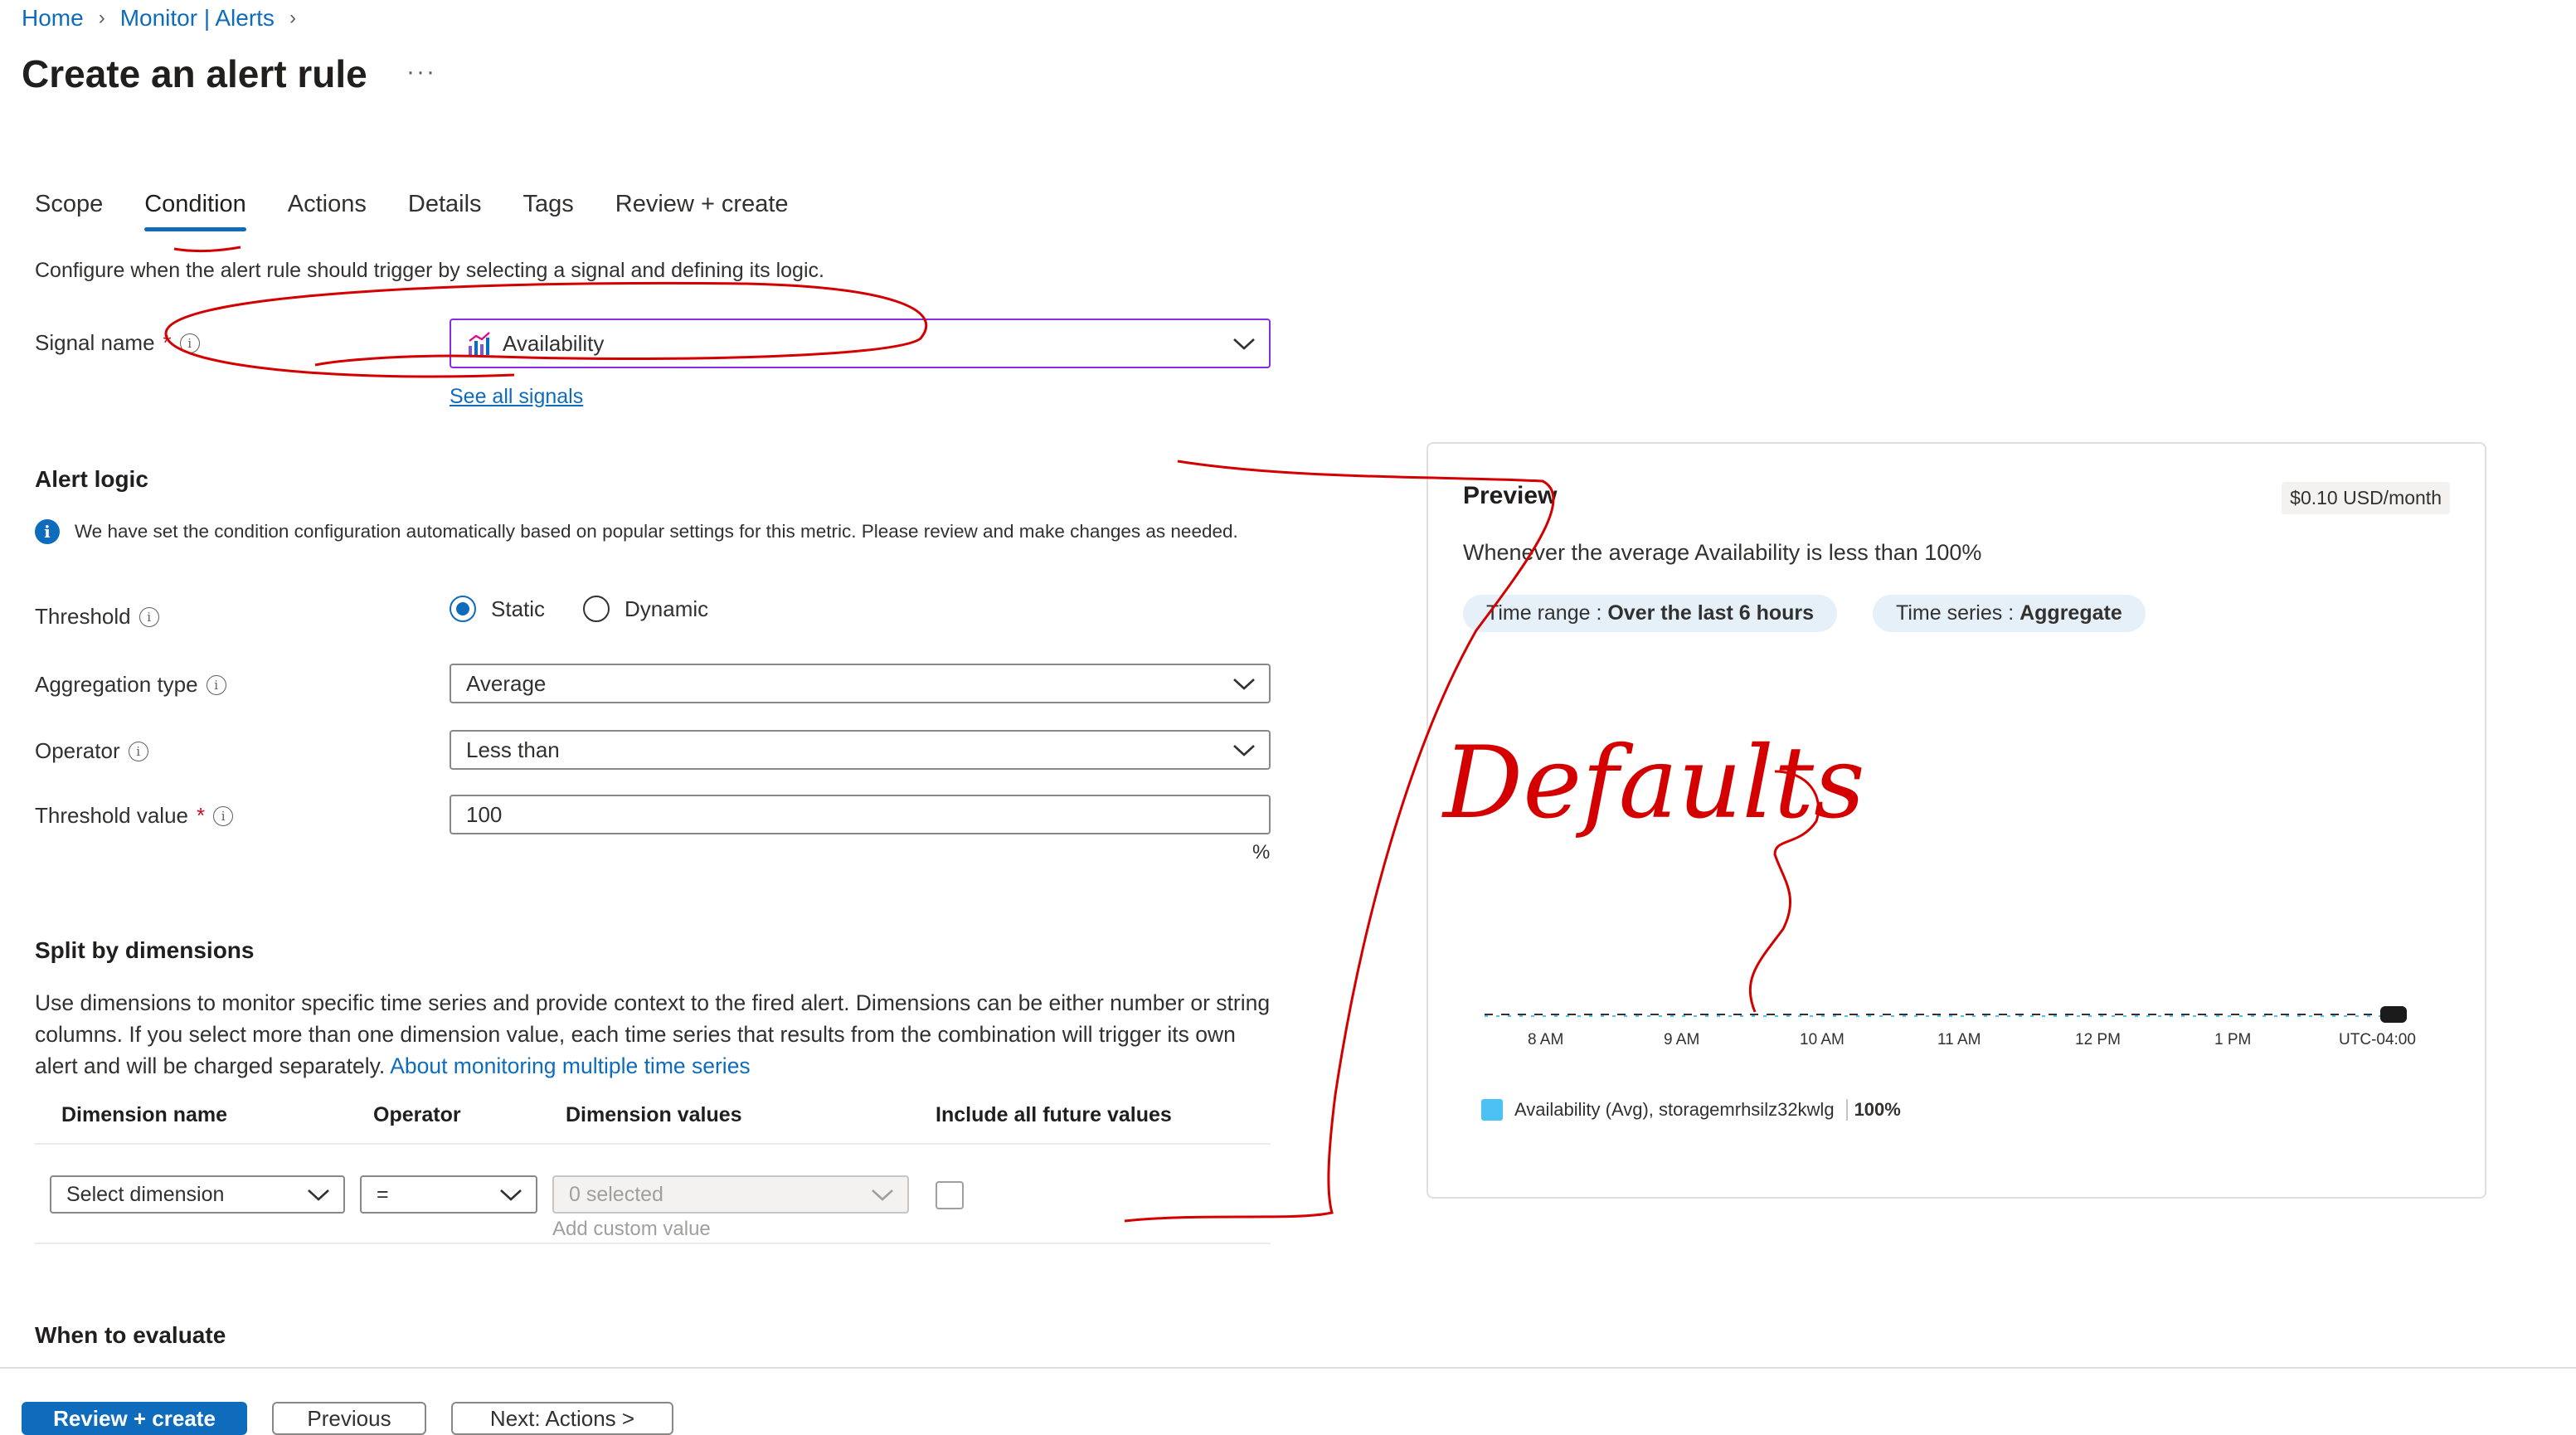 The width and height of the screenshot is (2576, 1435). I want to click on dimension-operator-dropdown: =, so click(449, 1194).